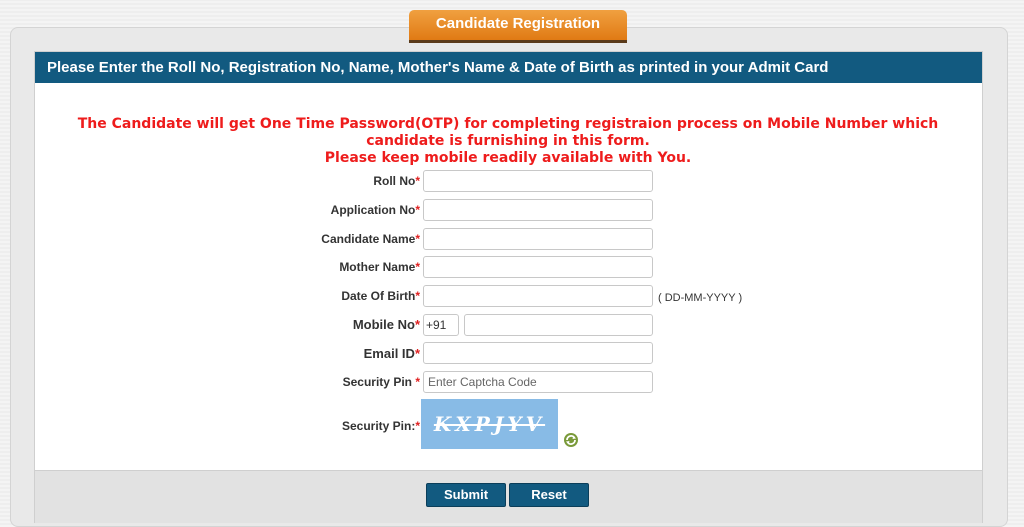 This screenshot has height=527, width=1024. I want to click on dob-input, so click(538, 296).